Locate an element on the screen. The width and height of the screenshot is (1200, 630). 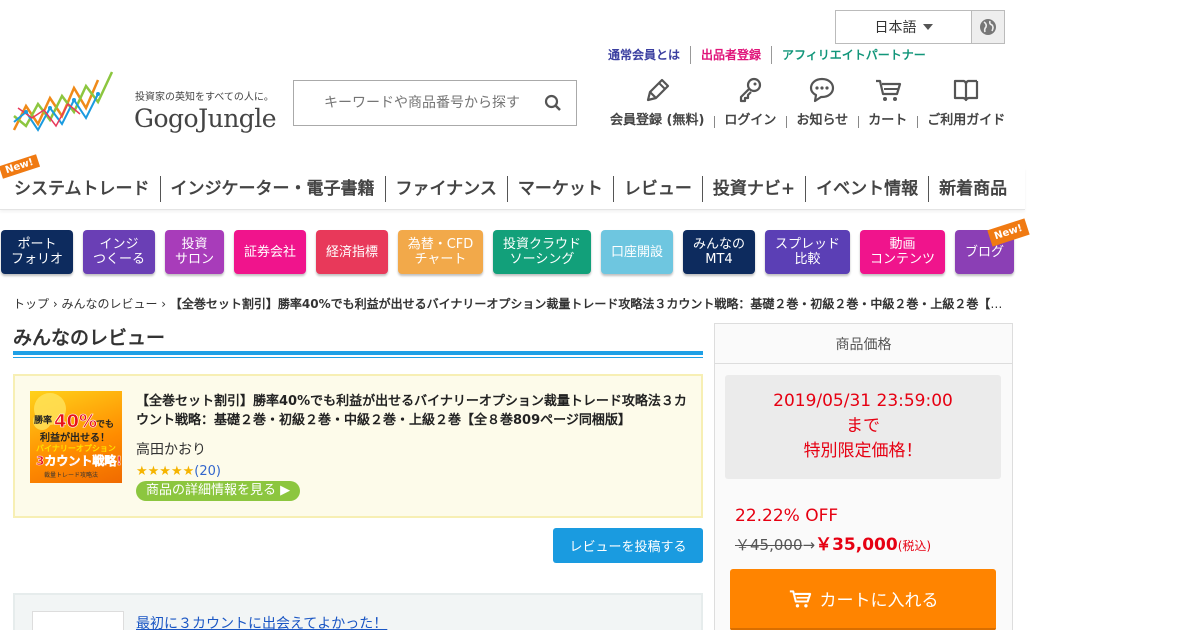
caret-down-icon is located at coordinates (927, 27).